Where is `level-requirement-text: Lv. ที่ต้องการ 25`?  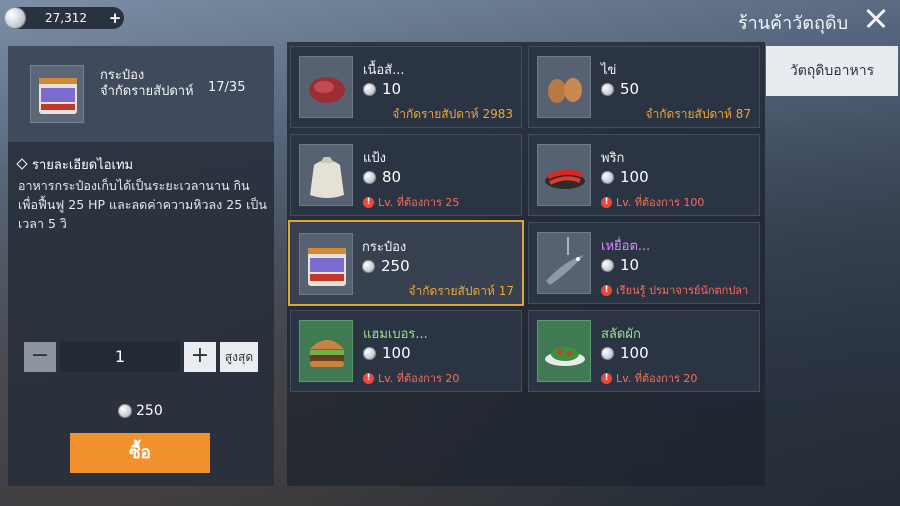
level-requirement-text: Lv. ที่ต้องการ 25 is located at coordinates (419, 202).